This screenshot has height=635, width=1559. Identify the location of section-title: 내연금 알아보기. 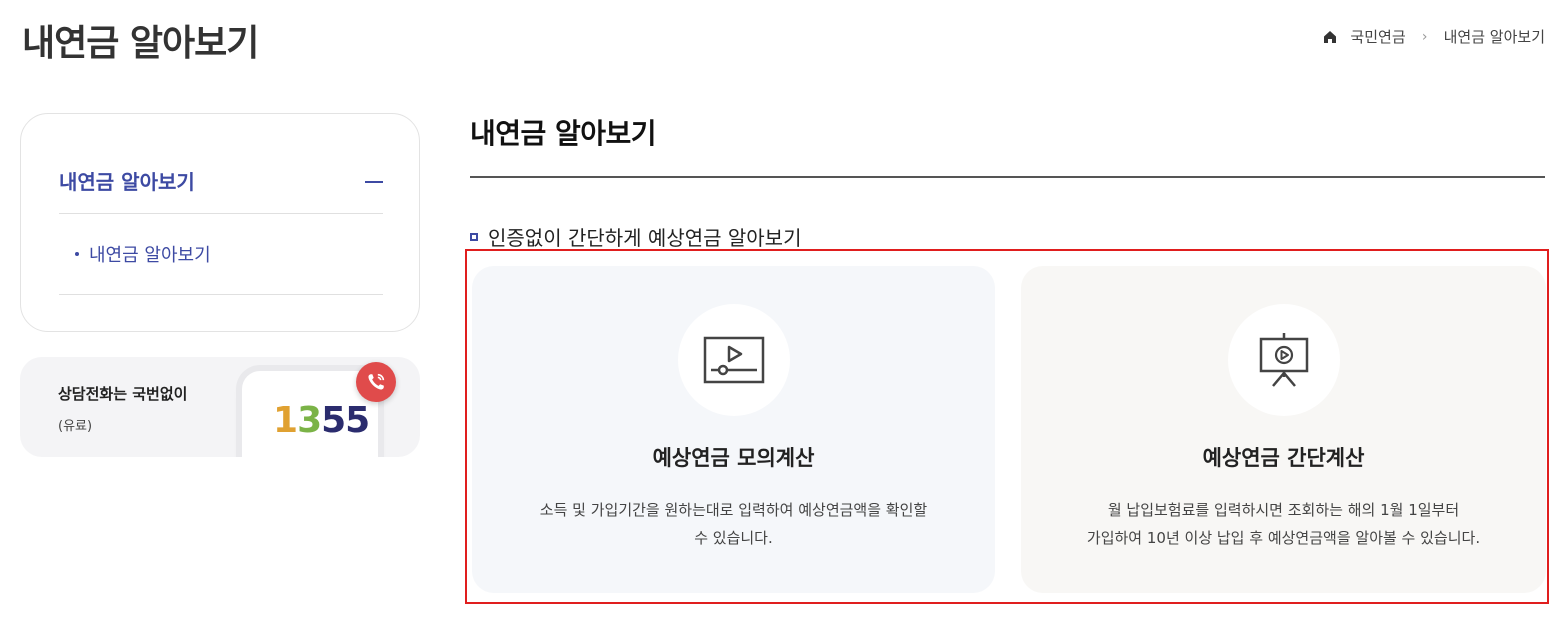
(563, 133).